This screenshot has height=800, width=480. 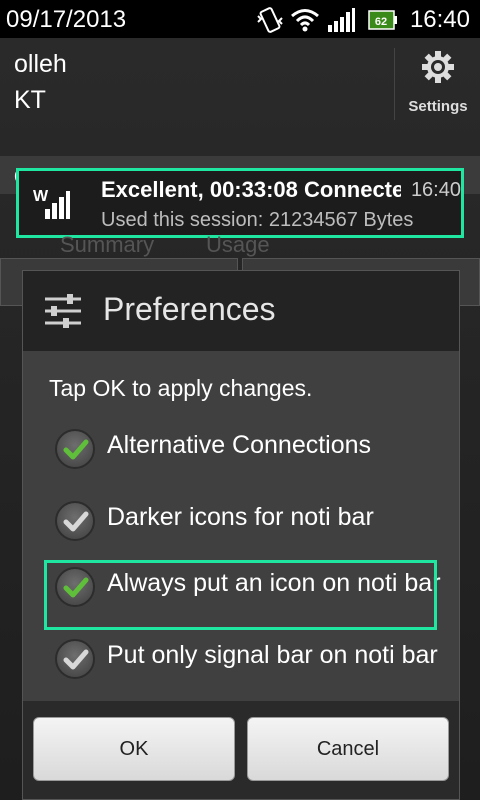 I want to click on battery-icon: 62, so click(x=383, y=22).